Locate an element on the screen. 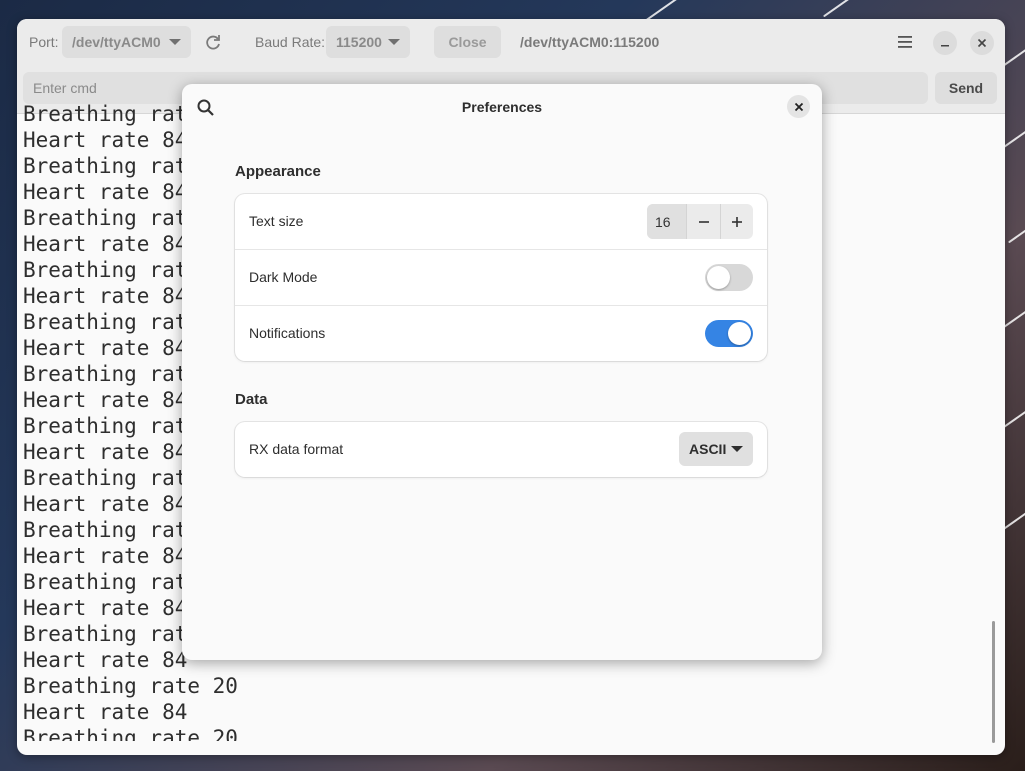 The height and width of the screenshot is (771, 1025). baud-rate-label: Baud Rate: is located at coordinates (290, 42).